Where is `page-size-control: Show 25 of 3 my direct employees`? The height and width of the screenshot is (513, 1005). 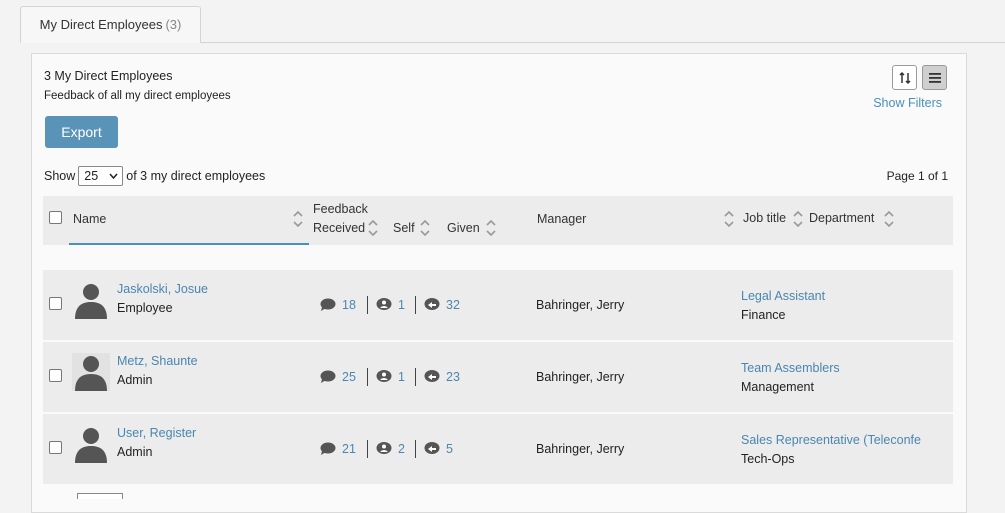
page-size-control: Show 25 of 3 my direct employees is located at coordinates (154, 176).